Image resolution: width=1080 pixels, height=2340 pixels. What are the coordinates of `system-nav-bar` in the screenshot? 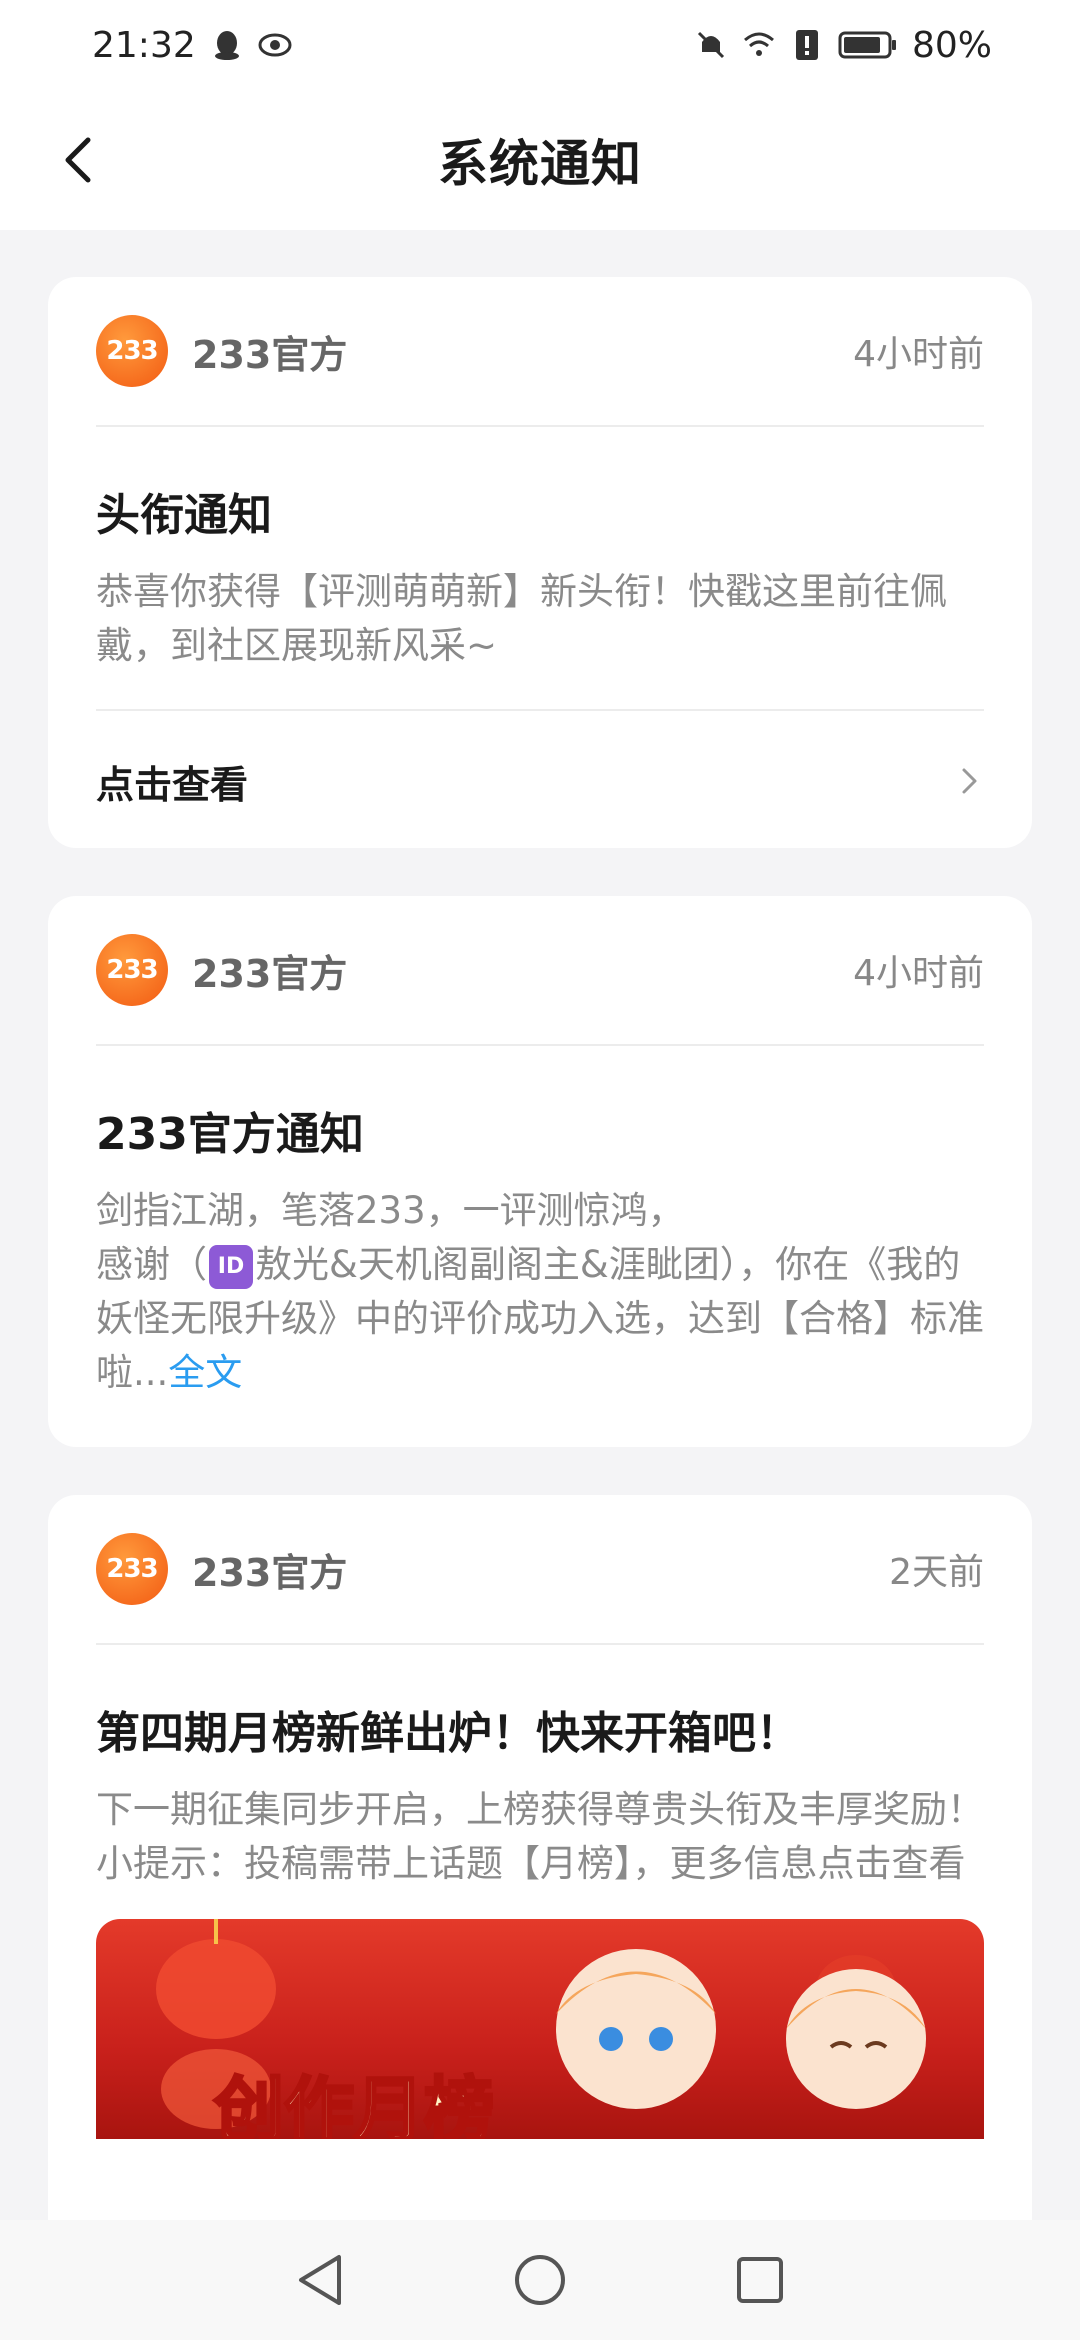 It's located at (540, 2280).